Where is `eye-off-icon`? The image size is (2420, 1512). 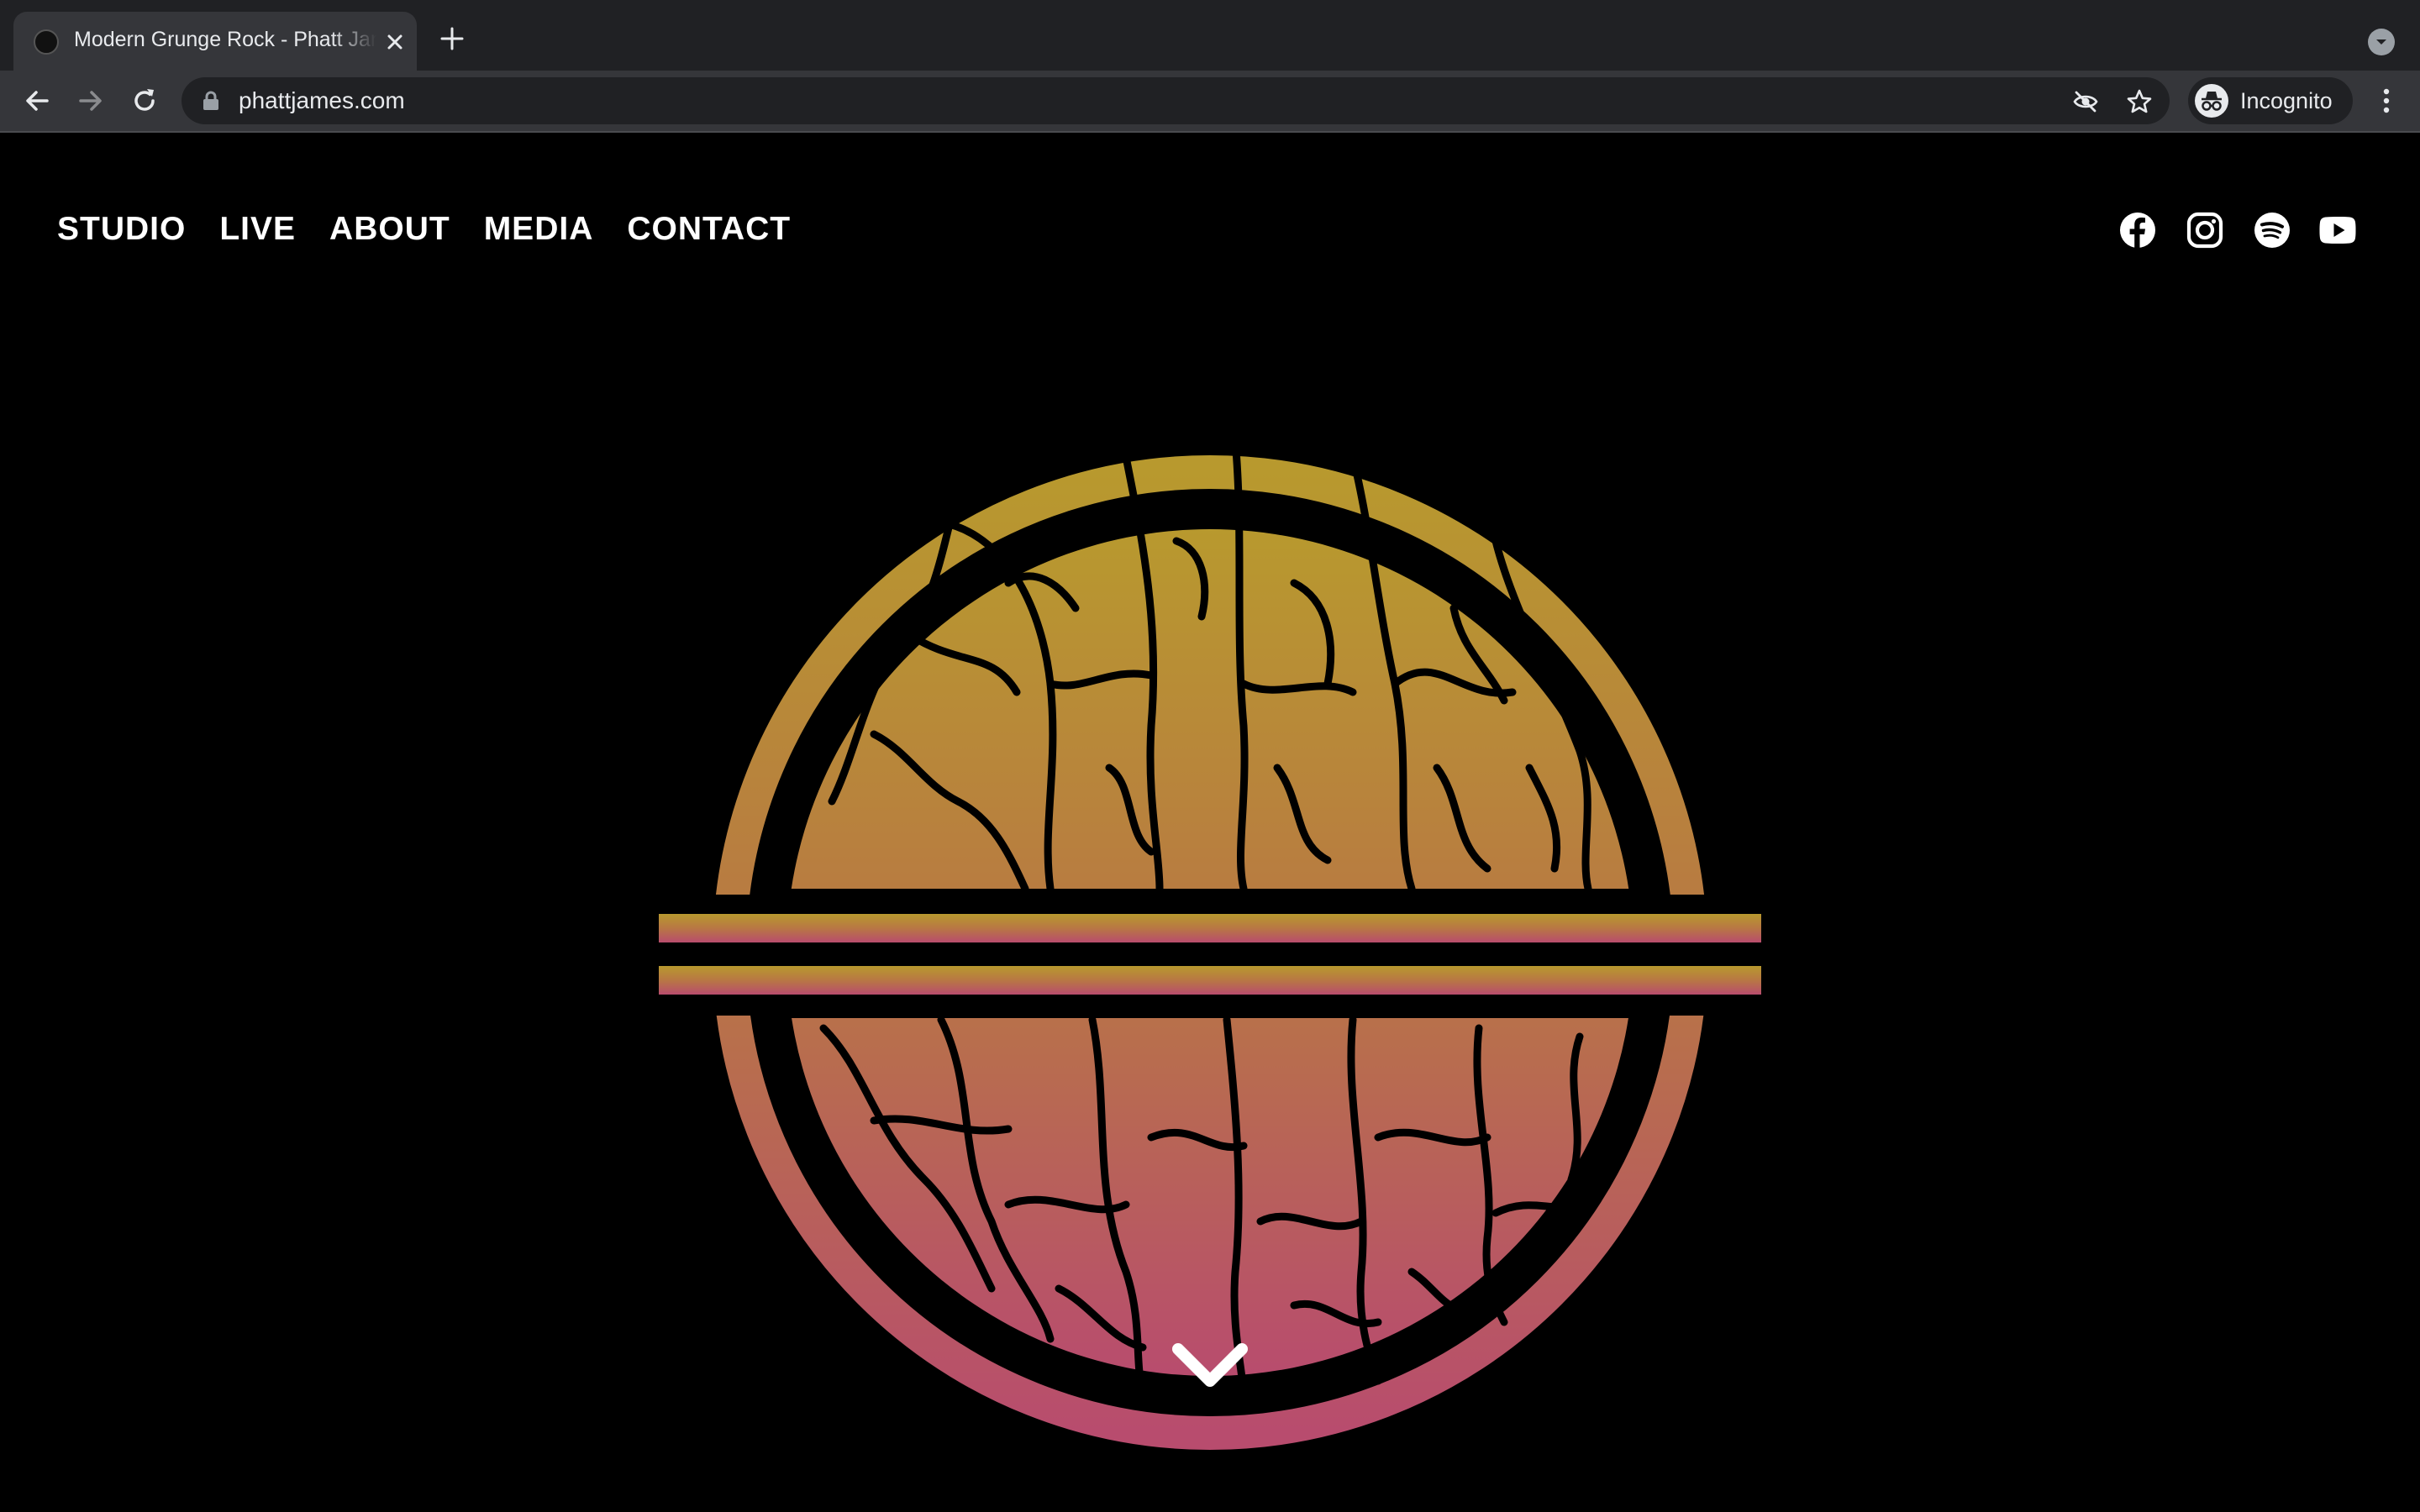 eye-off-icon is located at coordinates (2086, 101).